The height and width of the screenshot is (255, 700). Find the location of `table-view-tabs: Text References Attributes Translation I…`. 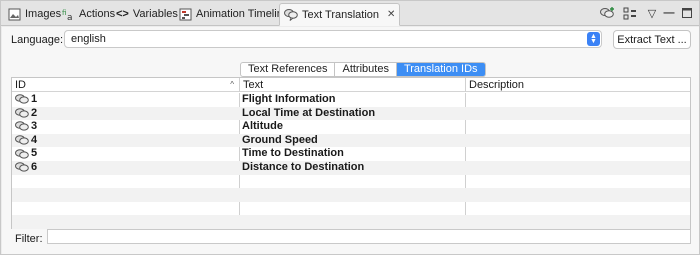

table-view-tabs: Text References Attributes Translation I… is located at coordinates (363, 69).